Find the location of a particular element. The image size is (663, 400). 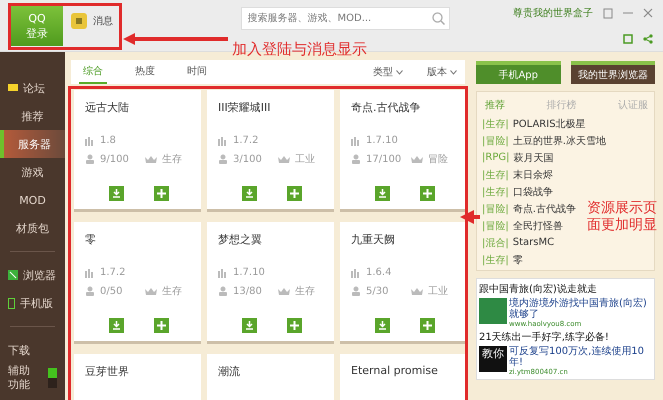

server-card: 奇点.古代战争 1.7.10 17/100 冒险 is located at coordinates (403, 151).